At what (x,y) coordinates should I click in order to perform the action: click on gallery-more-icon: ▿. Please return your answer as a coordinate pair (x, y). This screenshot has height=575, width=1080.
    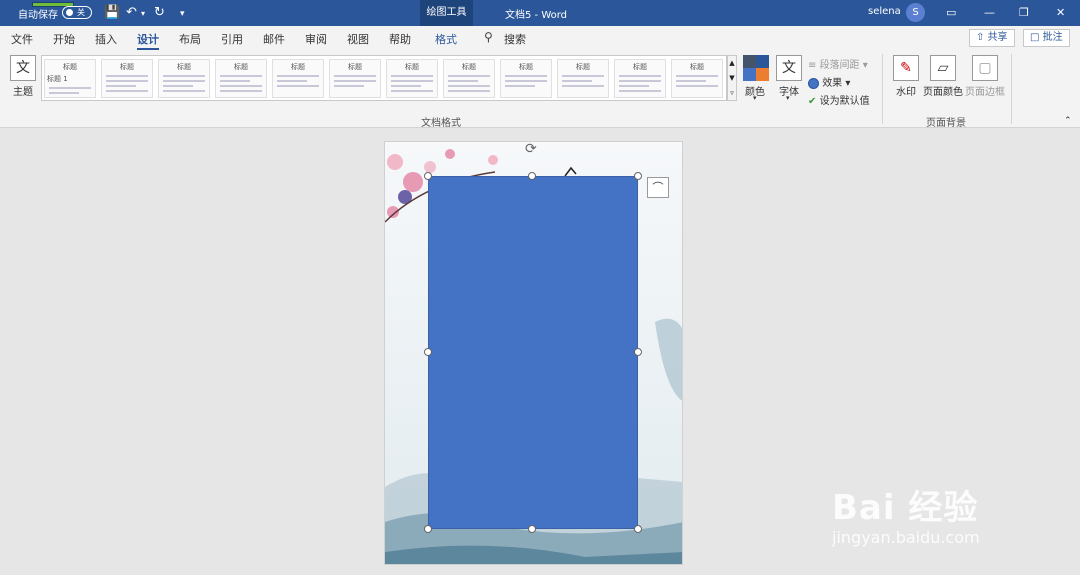
    Looking at the image, I should click on (732, 93).